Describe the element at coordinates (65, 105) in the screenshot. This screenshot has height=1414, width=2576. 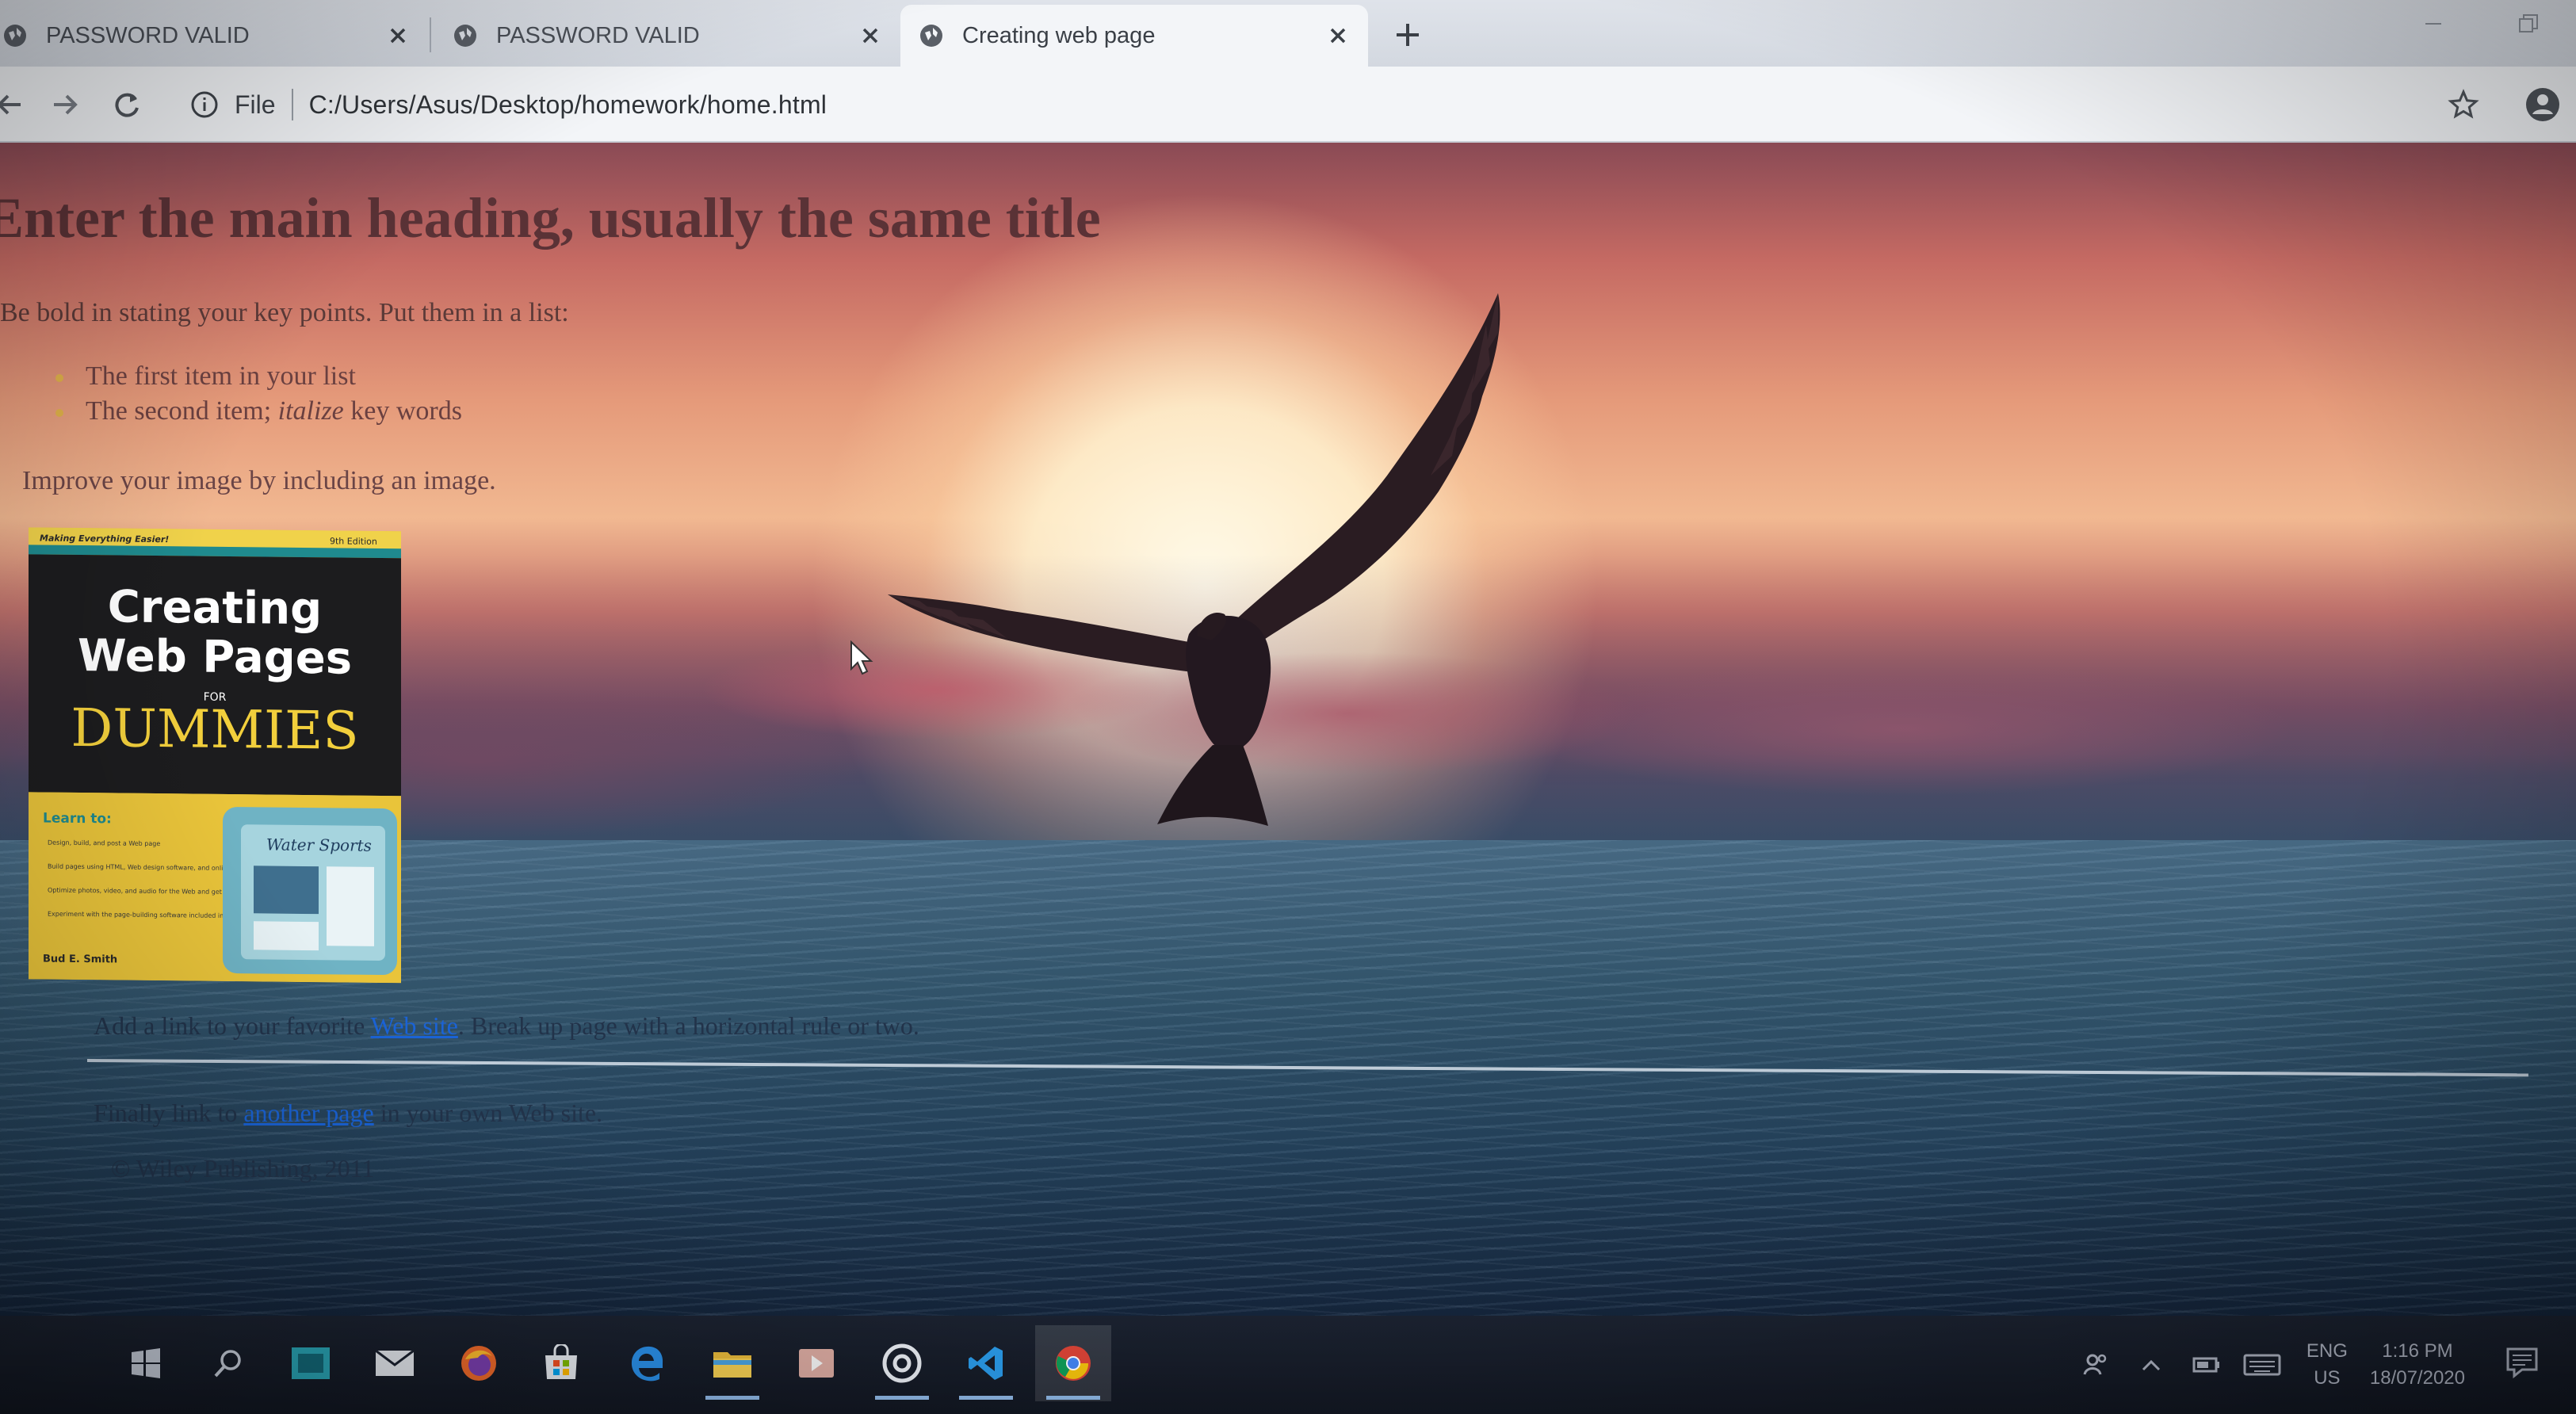
I see `forward-button` at that location.